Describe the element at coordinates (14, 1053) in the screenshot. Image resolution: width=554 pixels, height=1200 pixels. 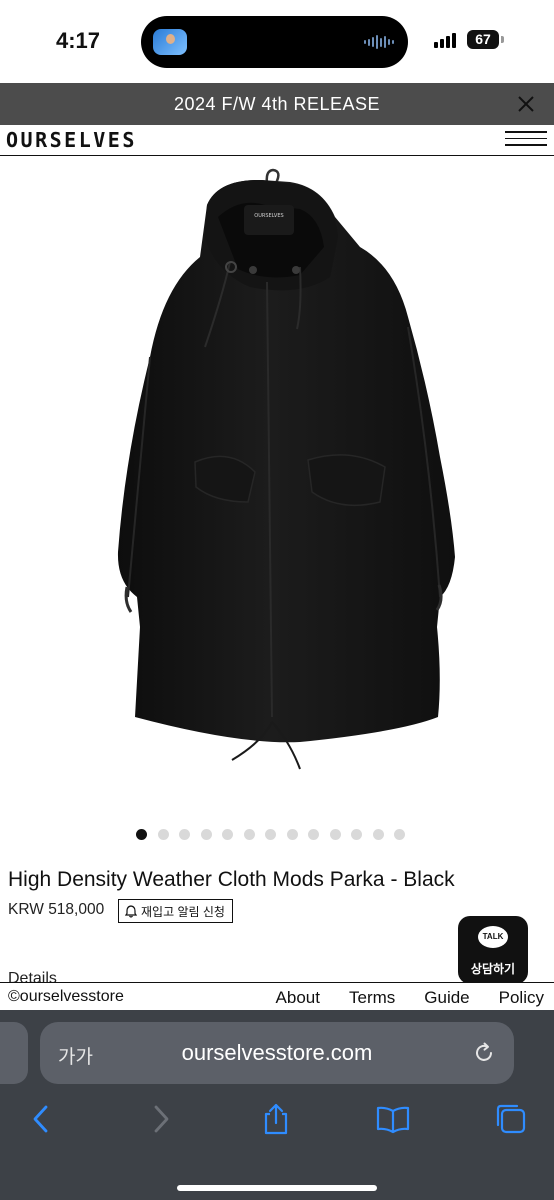
I see `previous-tab-preview` at that location.